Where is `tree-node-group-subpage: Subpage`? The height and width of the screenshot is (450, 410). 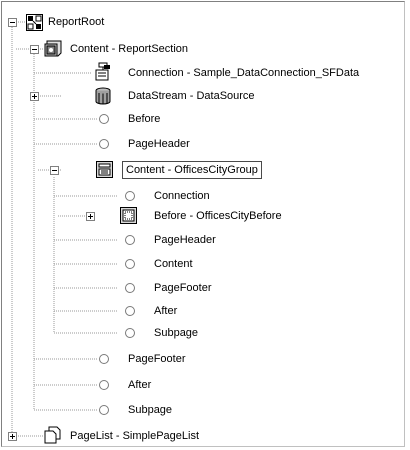
tree-node-group-subpage: Subpage is located at coordinates (176, 333).